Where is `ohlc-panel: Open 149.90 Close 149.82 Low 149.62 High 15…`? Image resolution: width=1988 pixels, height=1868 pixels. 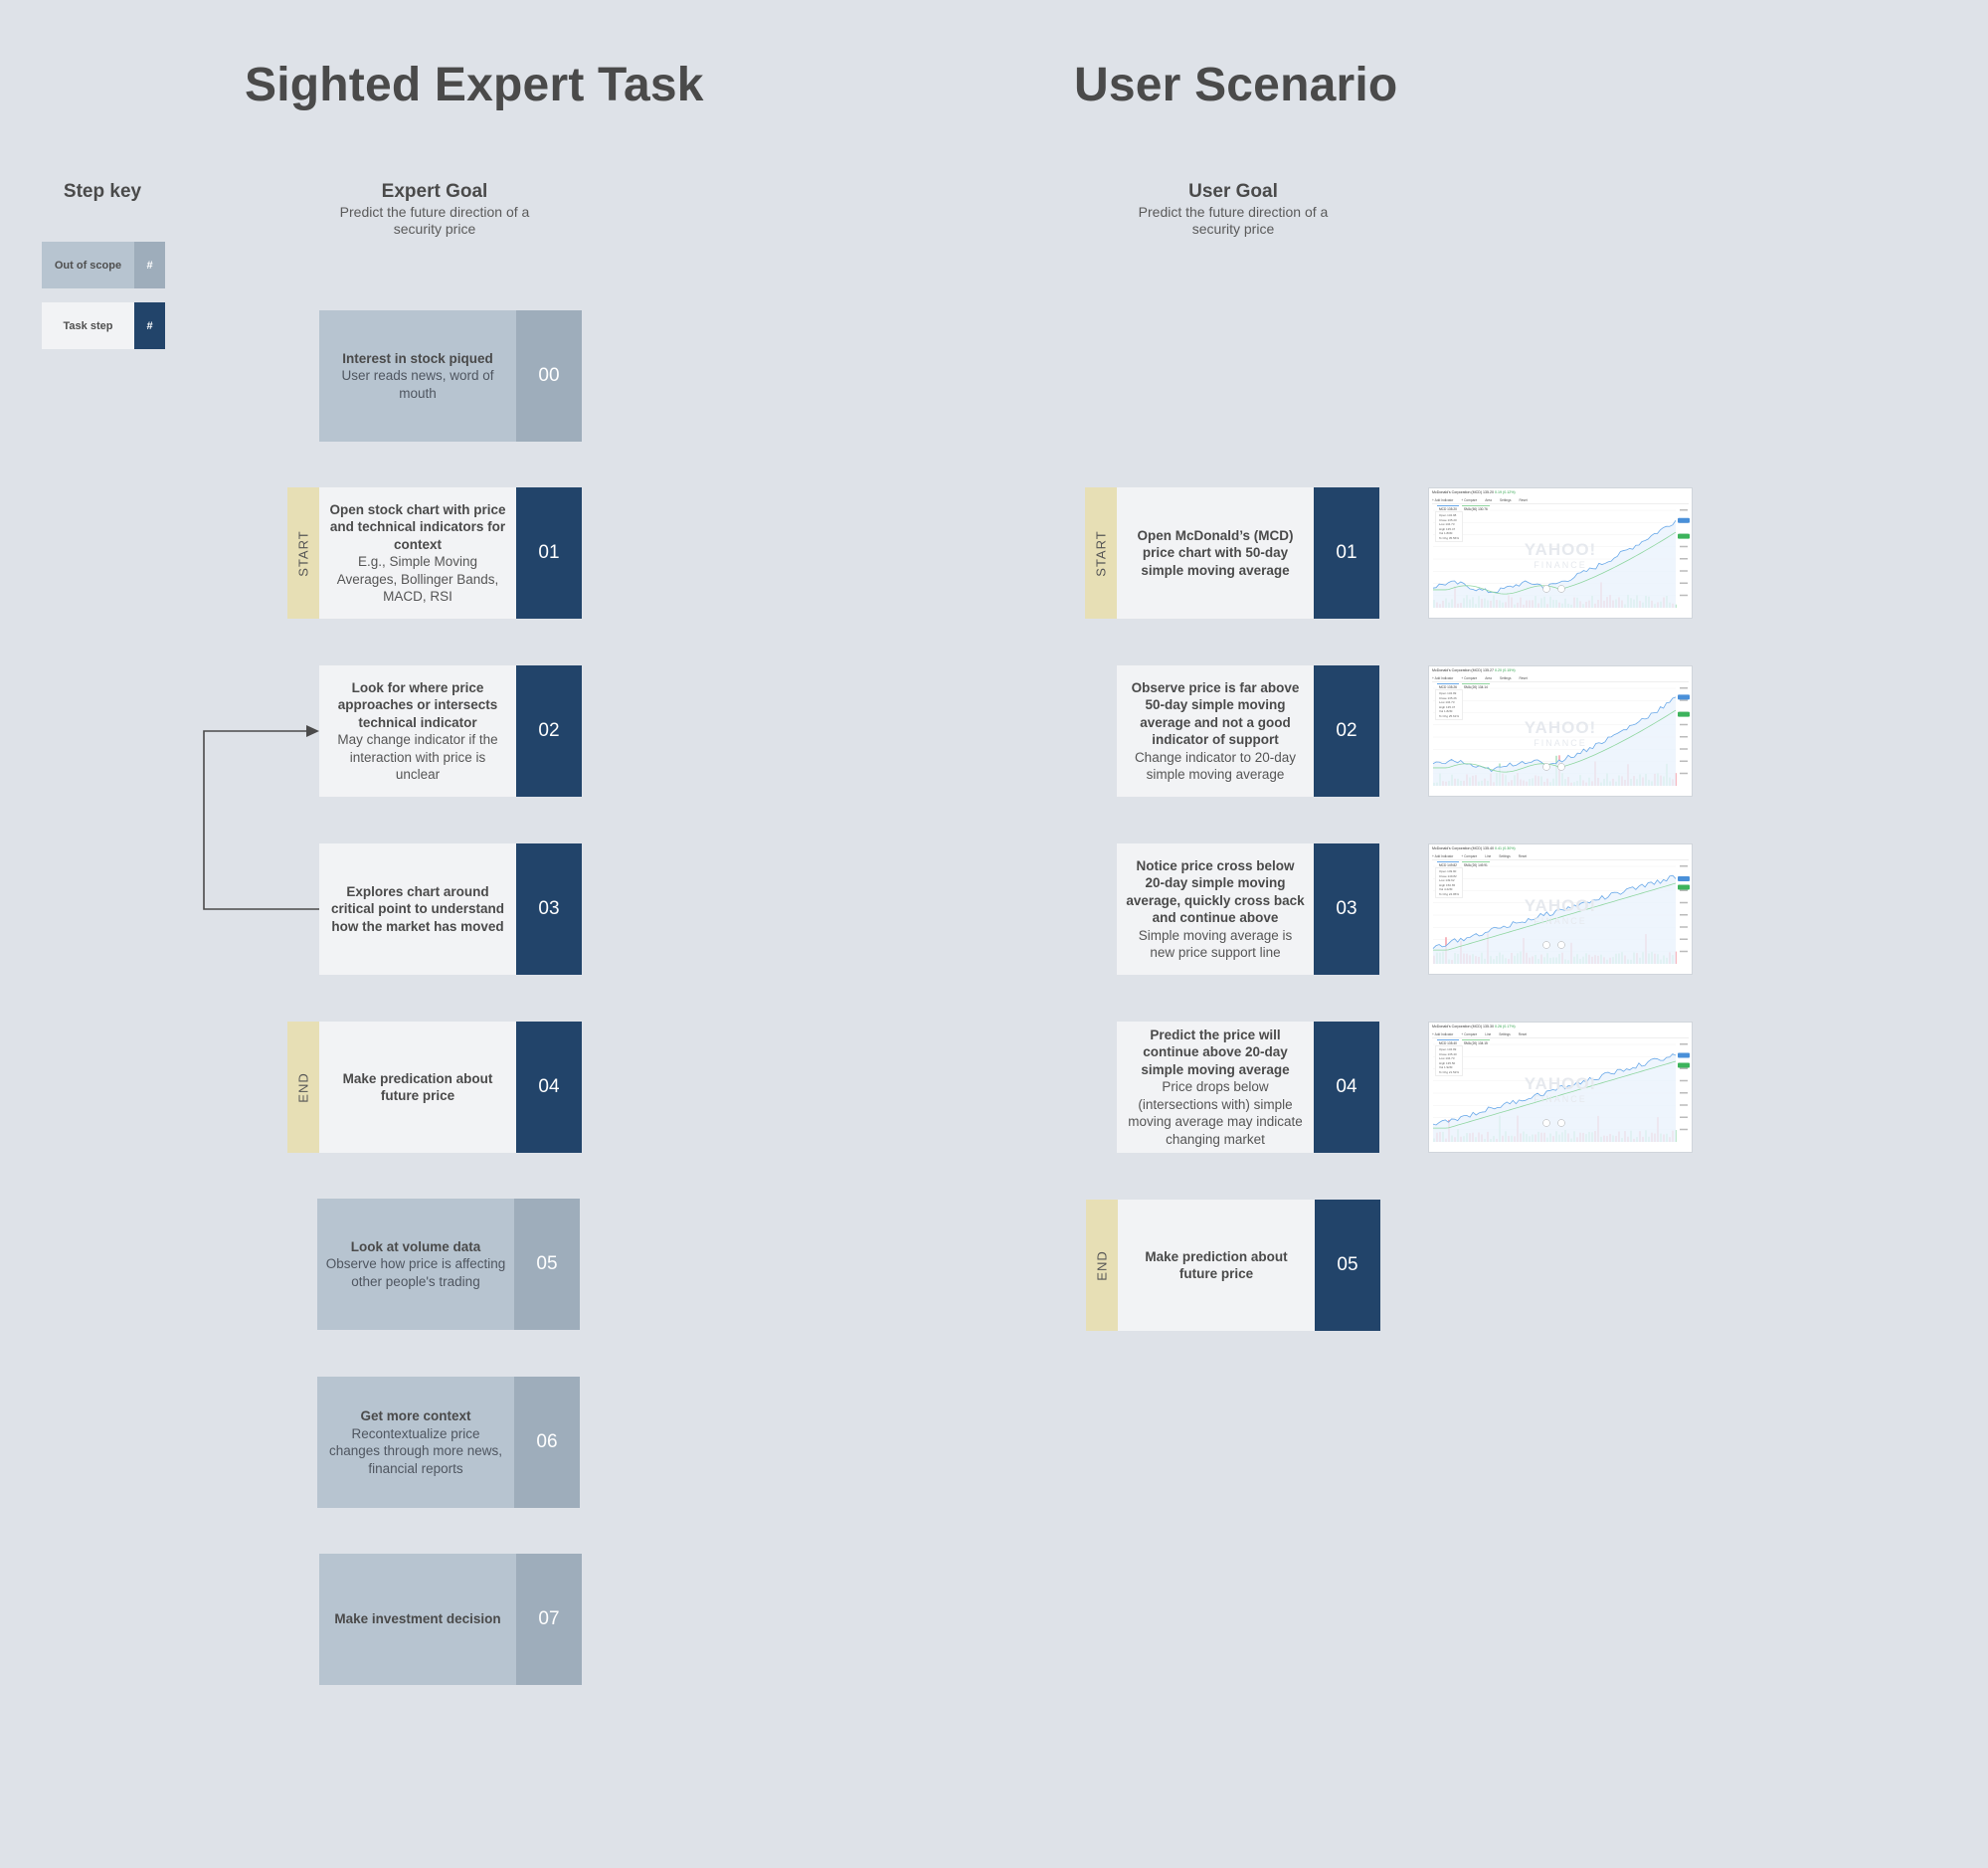
ohlc-panel: Open 149.90 Close 149.82 Low 149.62 High 15… is located at coordinates (1449, 882).